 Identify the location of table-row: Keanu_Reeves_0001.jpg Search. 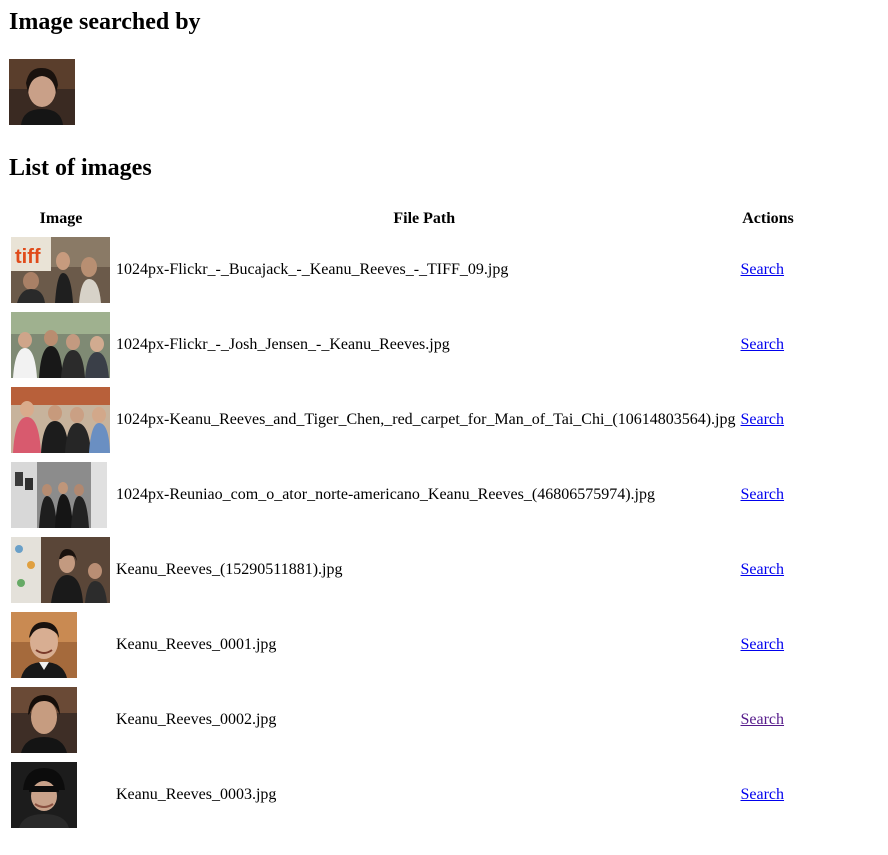
(405, 644).